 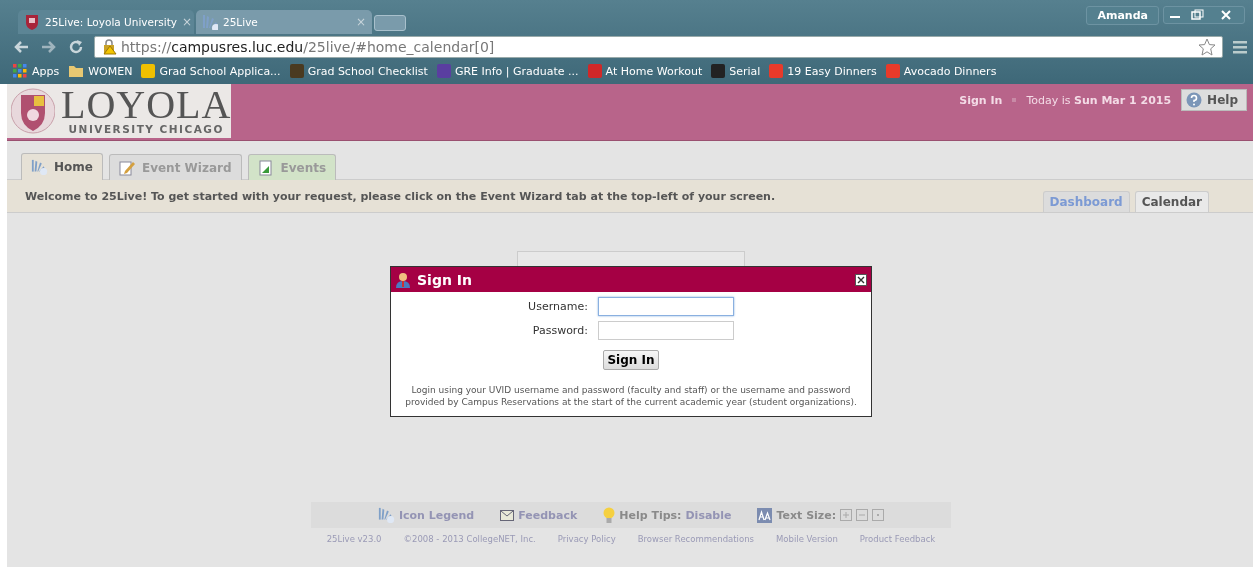 What do you see at coordinates (560, 330) in the screenshot?
I see `field-label: Password:` at bounding box center [560, 330].